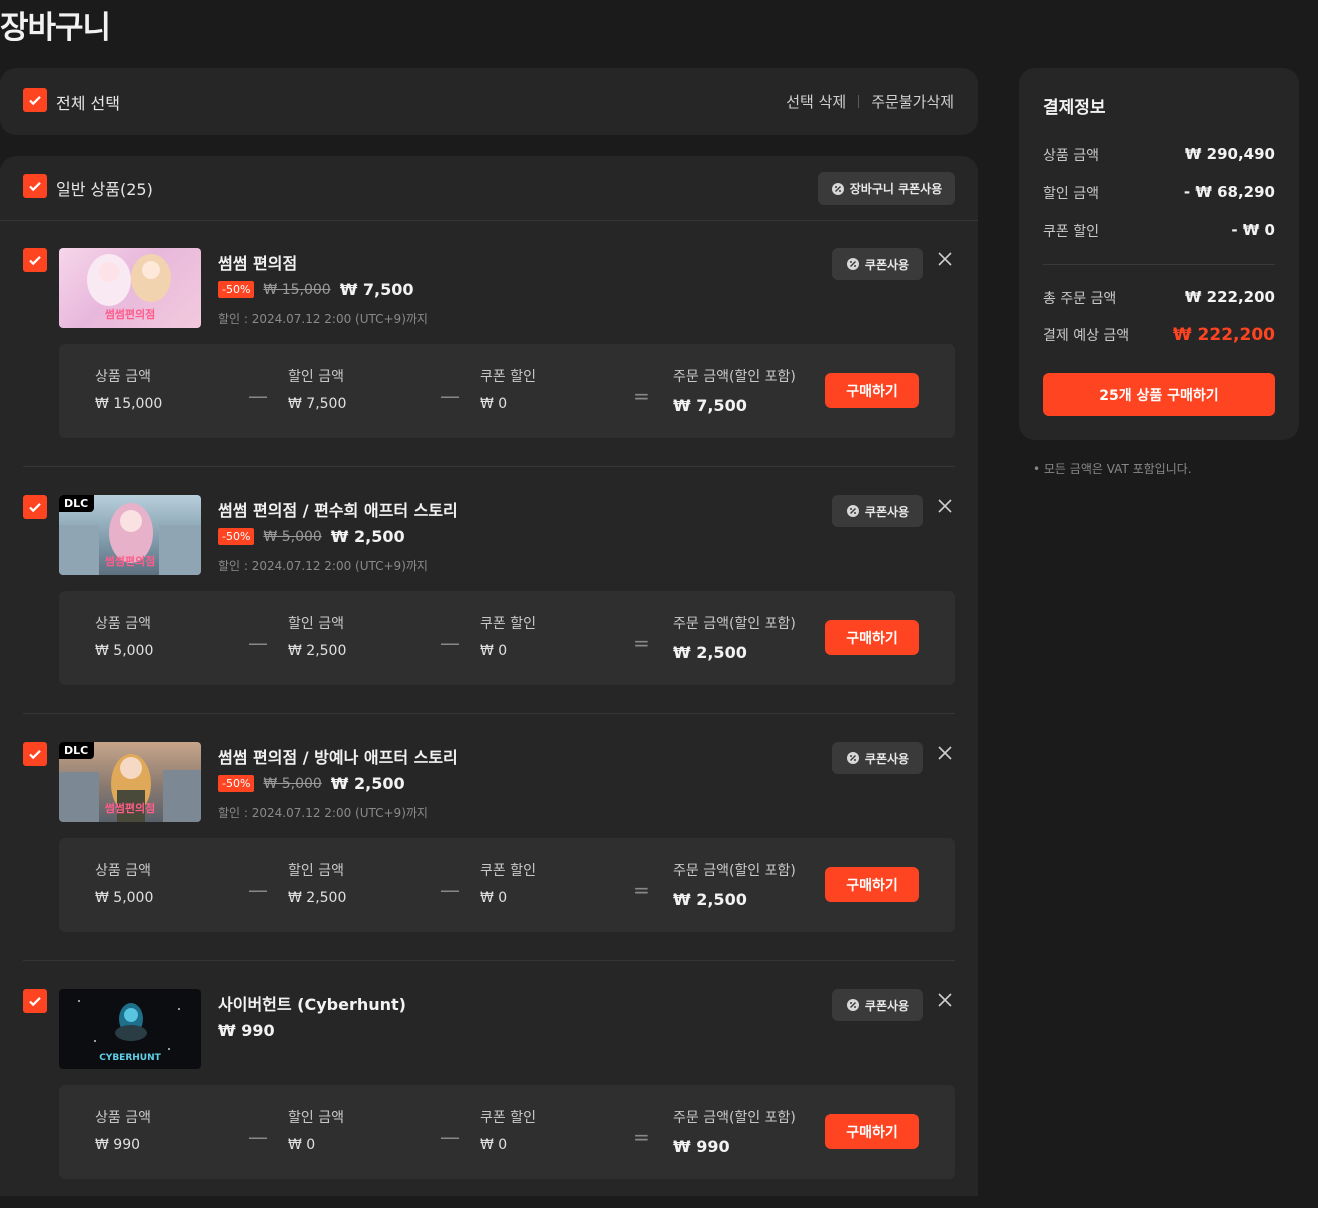 The height and width of the screenshot is (1208, 1318). What do you see at coordinates (816, 101) in the screenshot?
I see `delete-selected-button: 선택 삭제` at bounding box center [816, 101].